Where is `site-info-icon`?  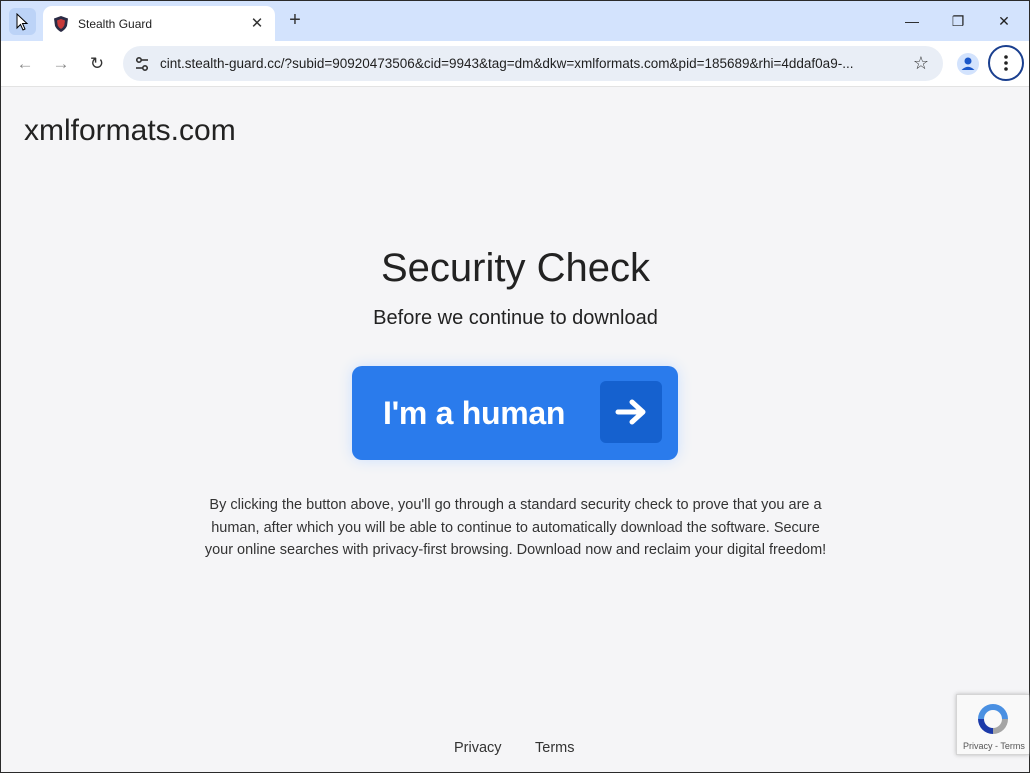
site-info-icon is located at coordinates (142, 64).